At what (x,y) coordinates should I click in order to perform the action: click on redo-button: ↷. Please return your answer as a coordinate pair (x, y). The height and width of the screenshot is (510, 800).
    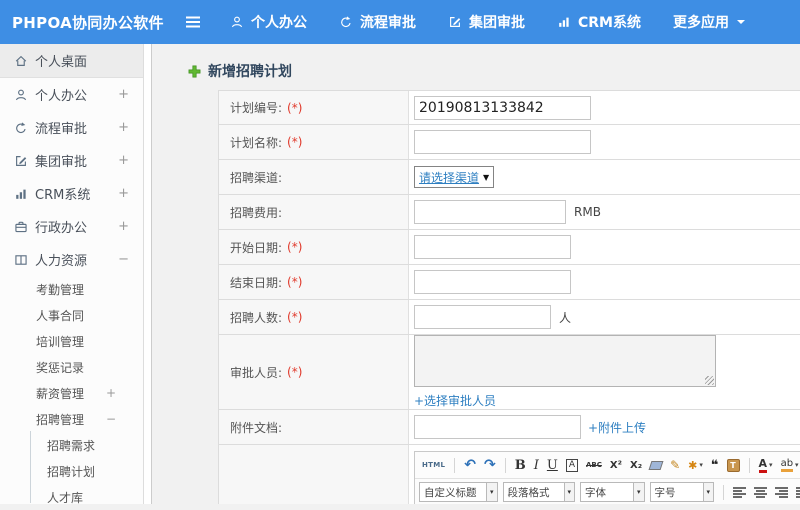
    Looking at the image, I should click on (490, 465).